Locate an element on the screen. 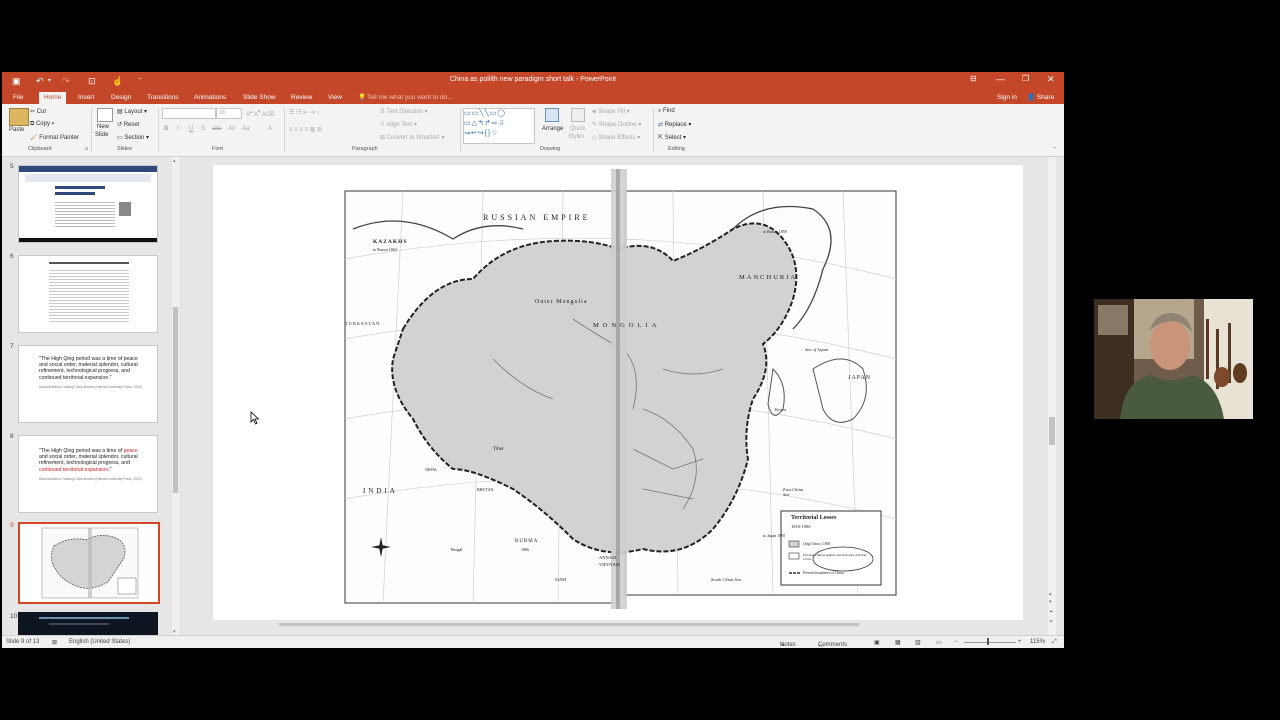 The width and height of the screenshot is (1280, 720). quote-highlight: peace is located at coordinates (130, 451).